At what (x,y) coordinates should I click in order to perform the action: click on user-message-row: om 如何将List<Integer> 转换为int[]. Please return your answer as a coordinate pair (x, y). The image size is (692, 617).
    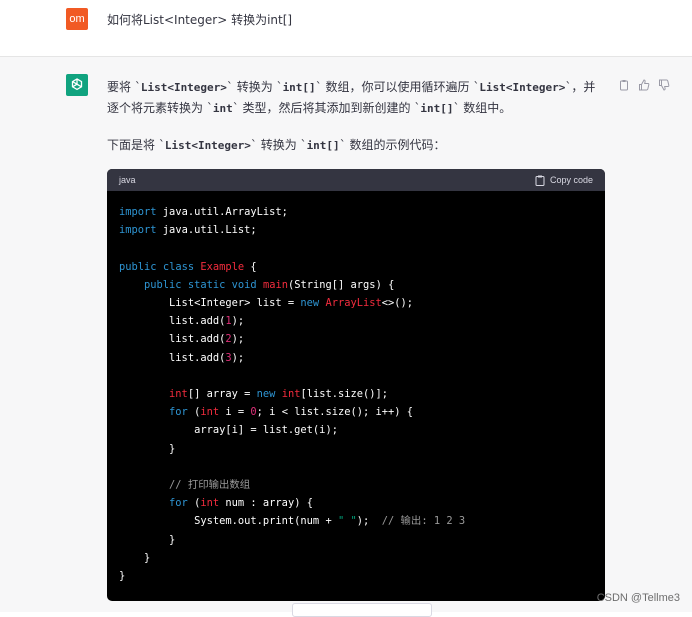
    Looking at the image, I should click on (346, 28).